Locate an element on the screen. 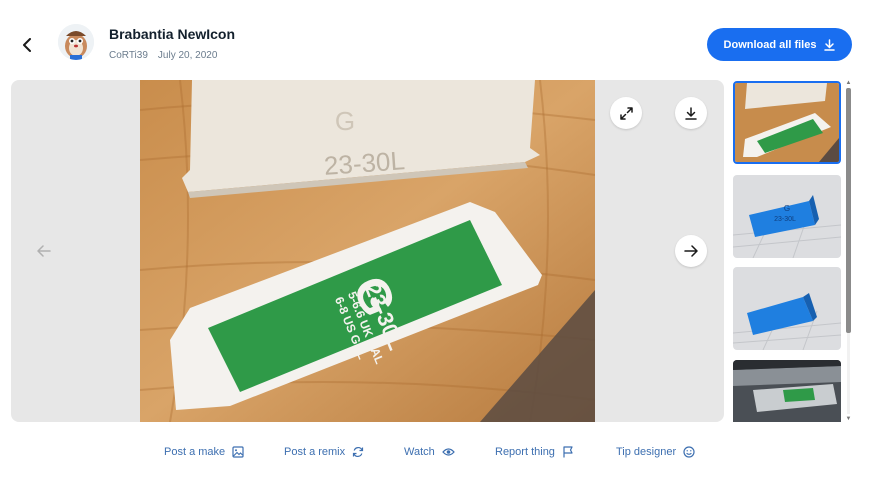  svg-text: 23-30L is located at coordinates (785, 219).